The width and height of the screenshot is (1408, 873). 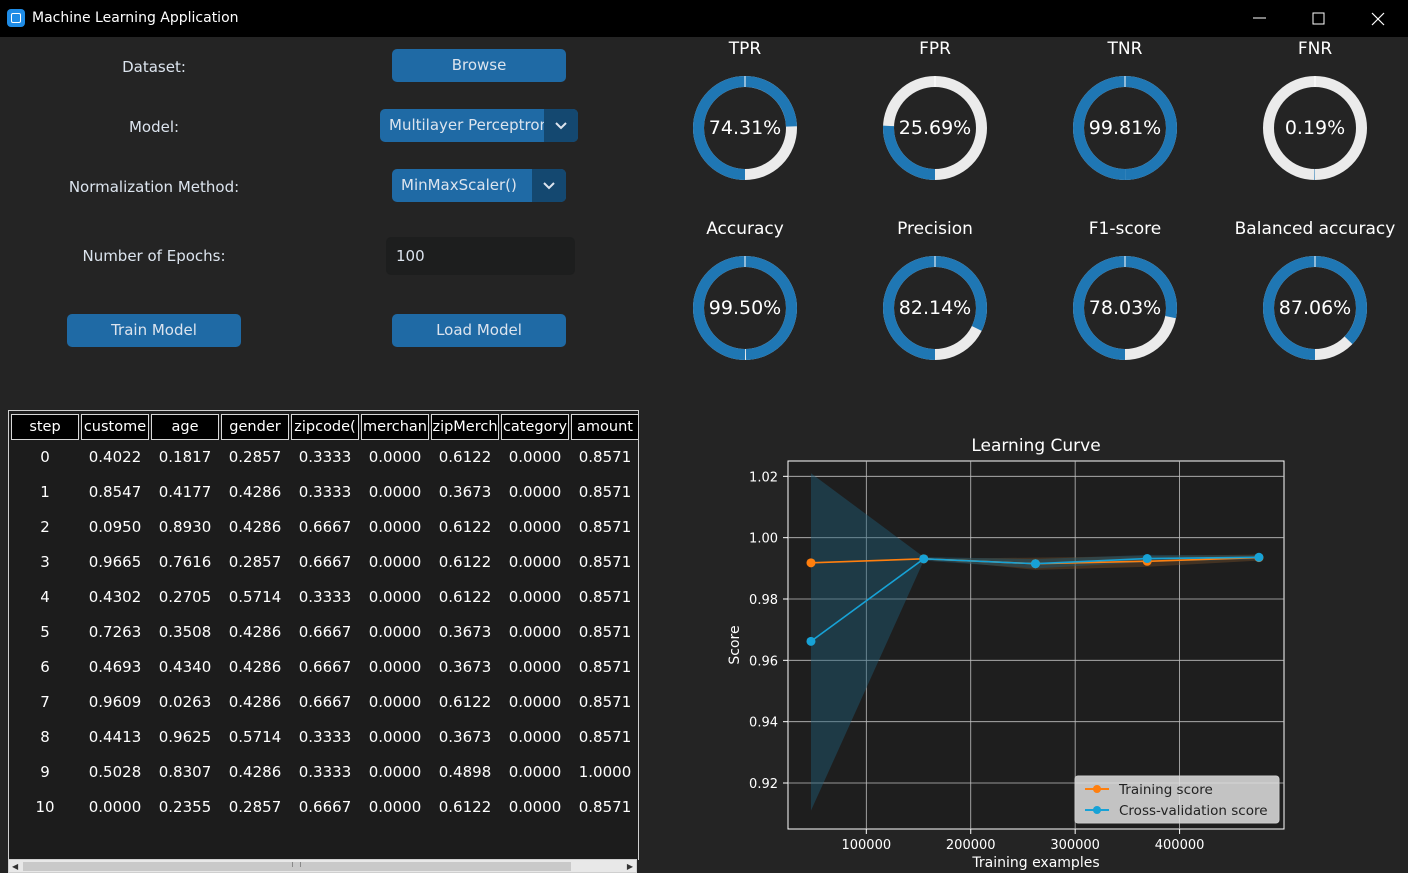 What do you see at coordinates (465, 772) in the screenshot?
I see `table-cell: 0.4898` at bounding box center [465, 772].